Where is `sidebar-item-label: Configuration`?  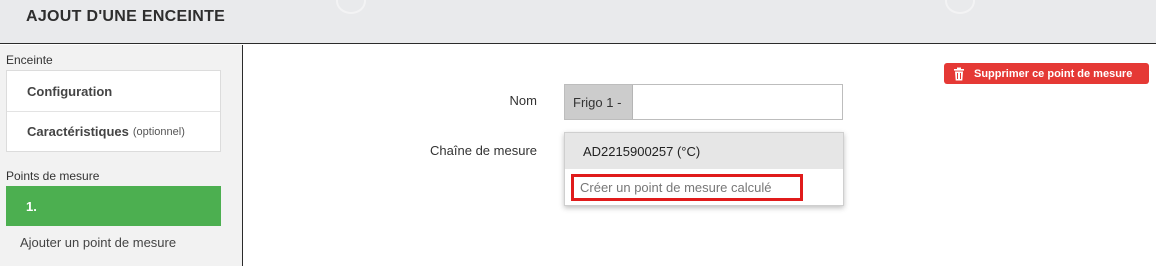
sidebar-item-label: Configuration is located at coordinates (70, 91).